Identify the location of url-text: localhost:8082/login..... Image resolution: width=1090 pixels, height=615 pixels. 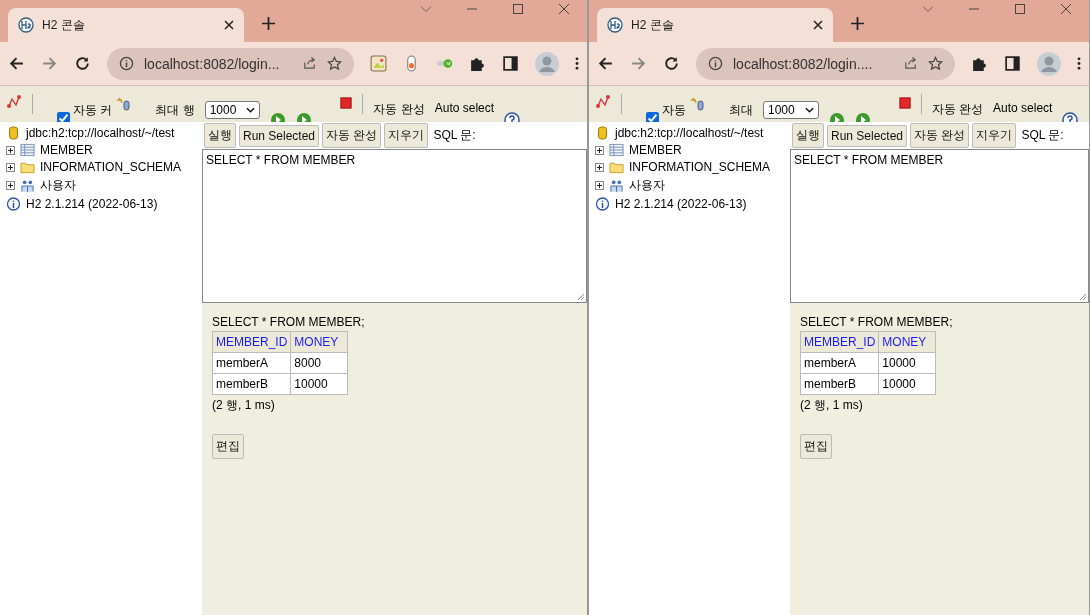
(803, 63).